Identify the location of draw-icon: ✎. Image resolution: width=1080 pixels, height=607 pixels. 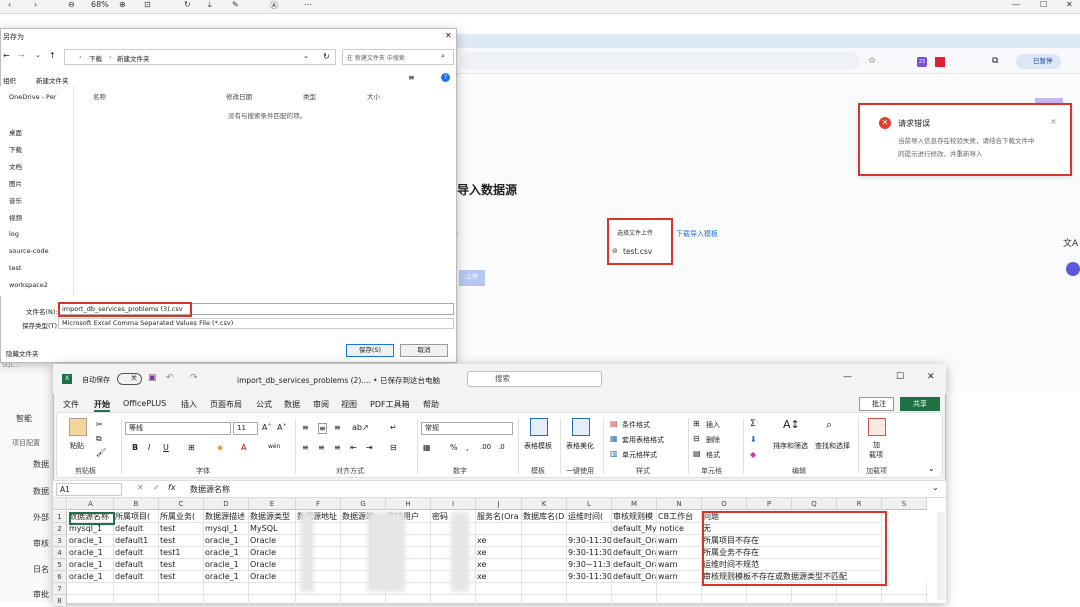
(235, 4).